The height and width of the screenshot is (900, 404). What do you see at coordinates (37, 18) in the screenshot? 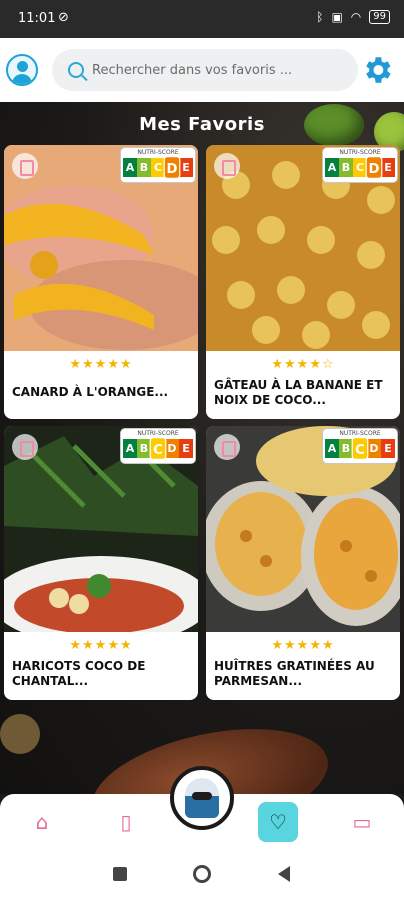
I see `status-time: 11:01` at bounding box center [37, 18].